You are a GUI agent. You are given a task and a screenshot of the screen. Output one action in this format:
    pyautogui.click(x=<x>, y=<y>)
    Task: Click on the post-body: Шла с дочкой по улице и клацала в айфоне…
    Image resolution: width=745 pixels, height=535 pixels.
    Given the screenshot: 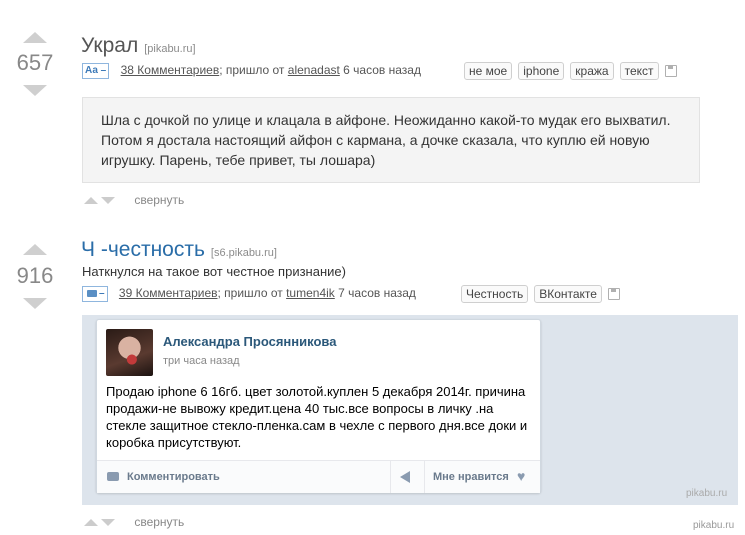 What is the action you would take?
    pyautogui.click(x=391, y=140)
    